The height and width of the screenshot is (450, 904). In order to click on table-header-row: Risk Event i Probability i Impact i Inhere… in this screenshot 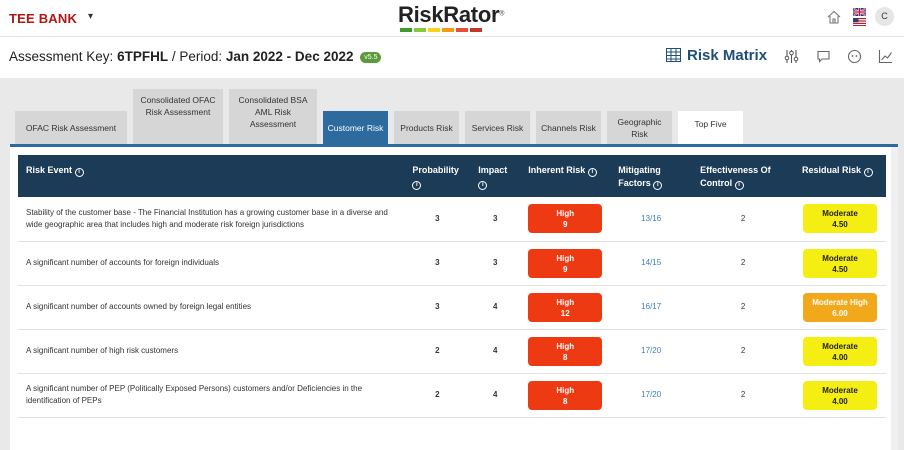, I will do `click(452, 176)`.